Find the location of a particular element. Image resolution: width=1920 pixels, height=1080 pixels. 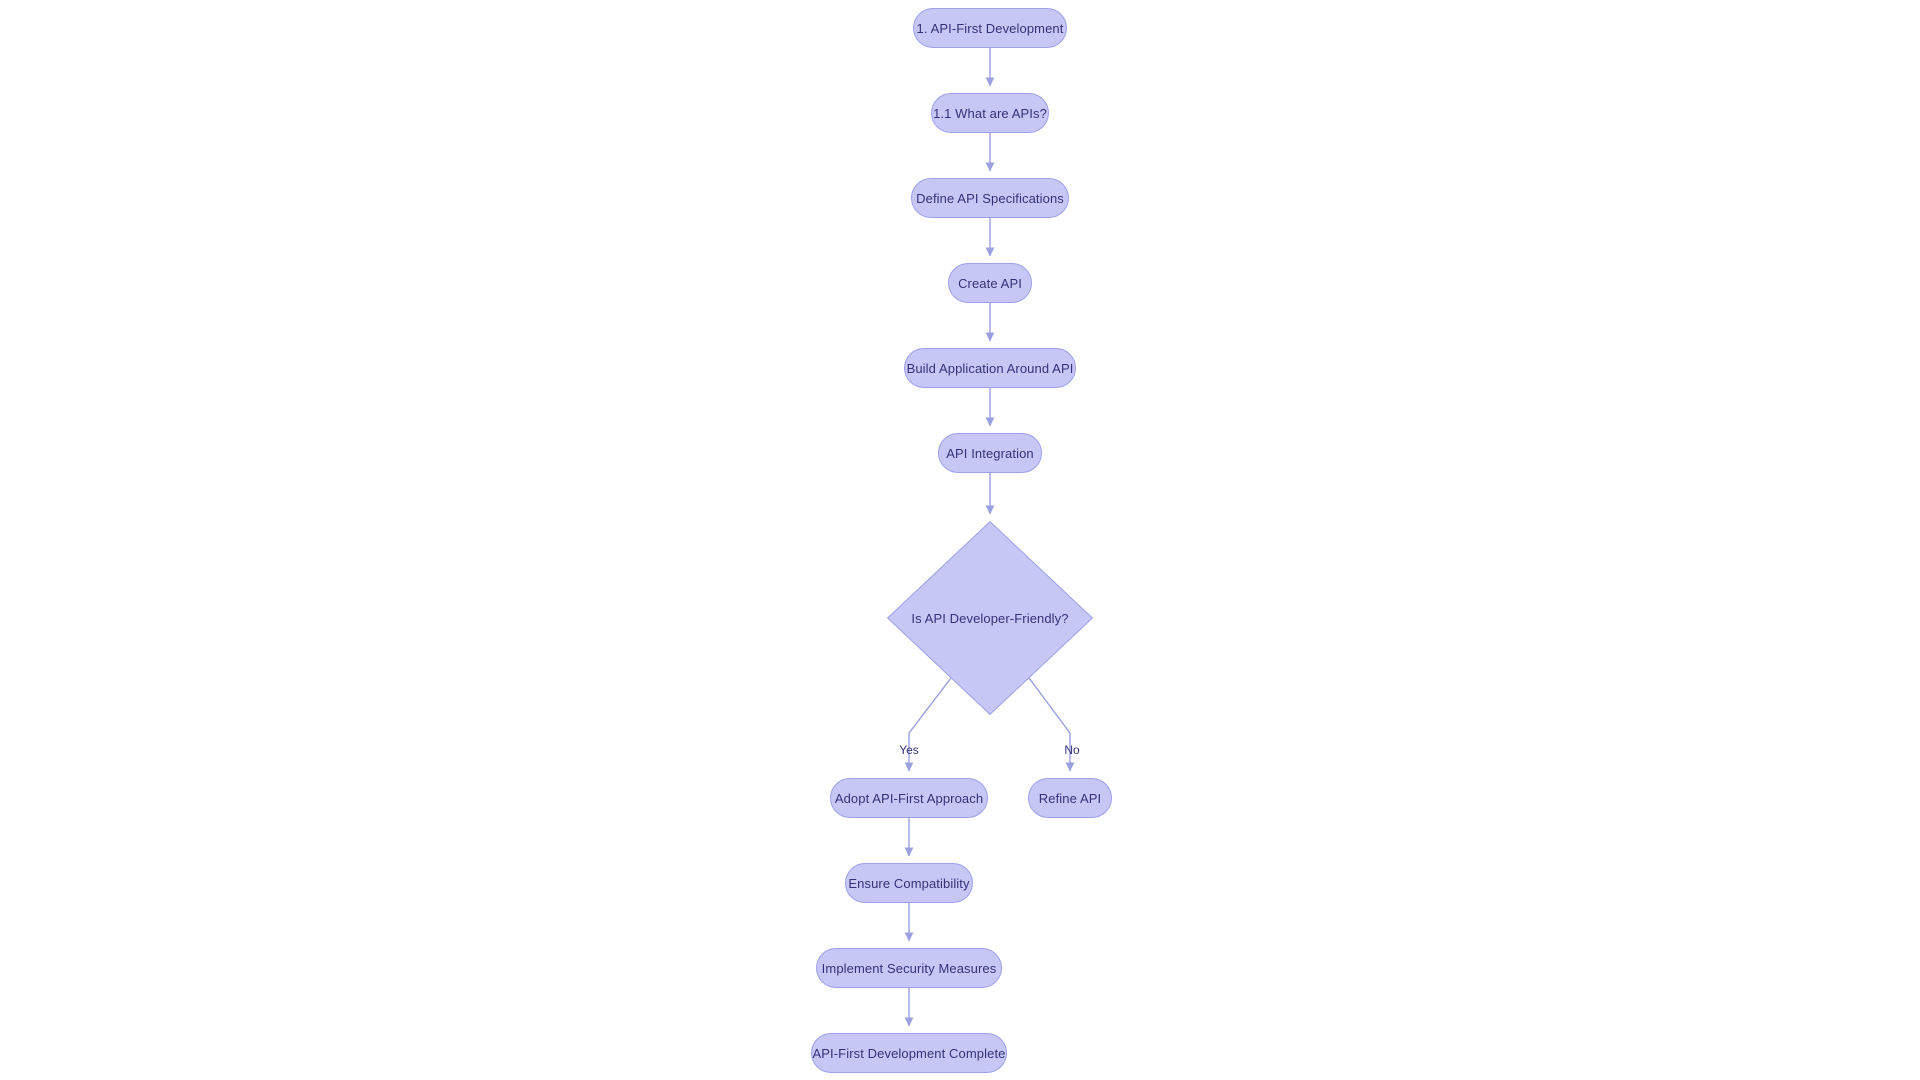

process-node: 1.1 What are APIs? is located at coordinates (990, 113).